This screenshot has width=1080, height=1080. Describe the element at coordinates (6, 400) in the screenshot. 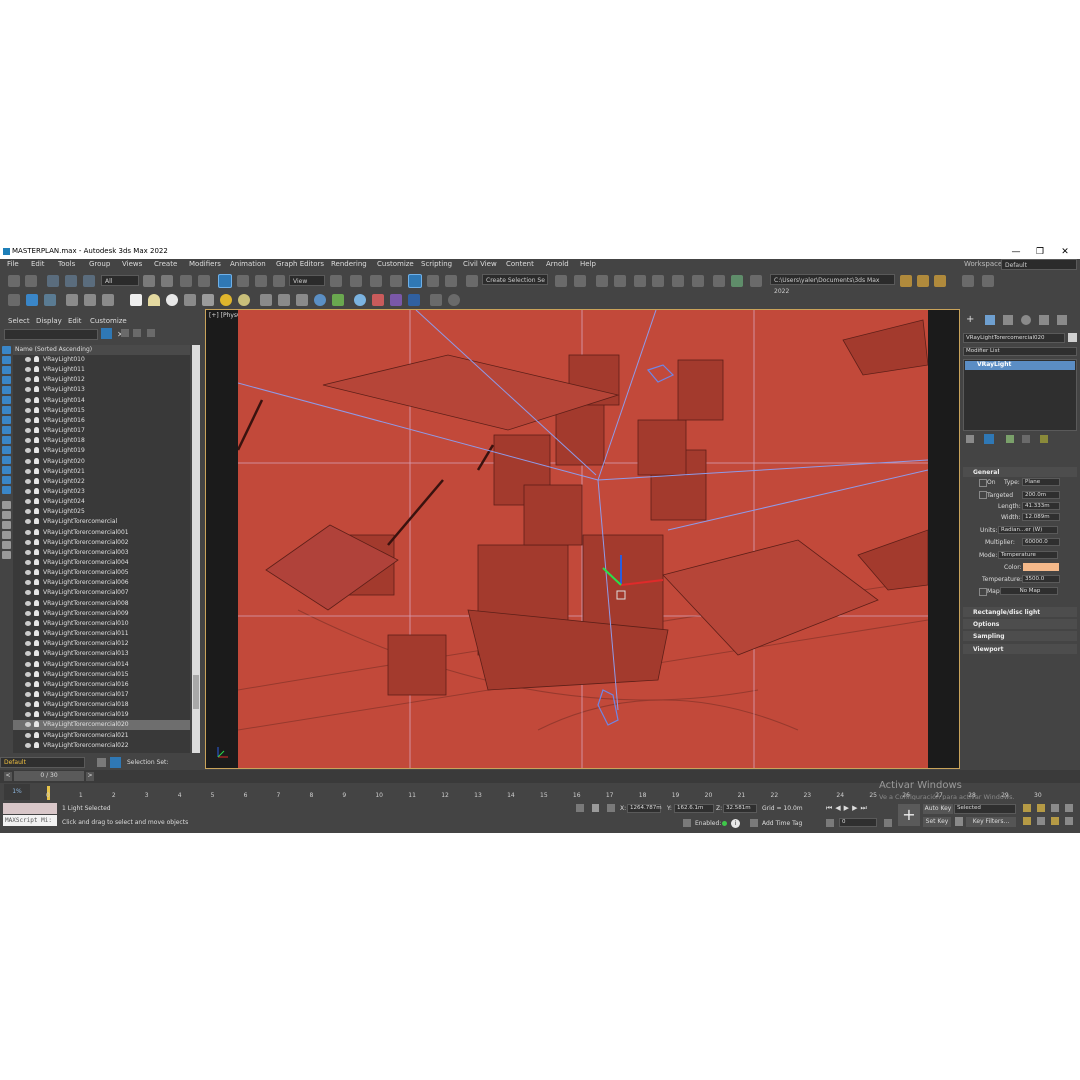

I see `spacewarp-filter-icon` at that location.